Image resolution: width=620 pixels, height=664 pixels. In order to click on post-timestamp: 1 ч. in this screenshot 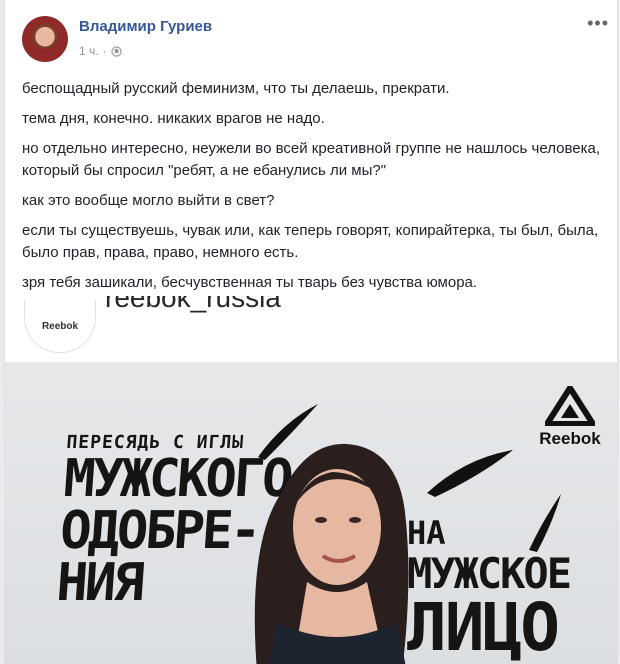, I will do `click(89, 51)`.